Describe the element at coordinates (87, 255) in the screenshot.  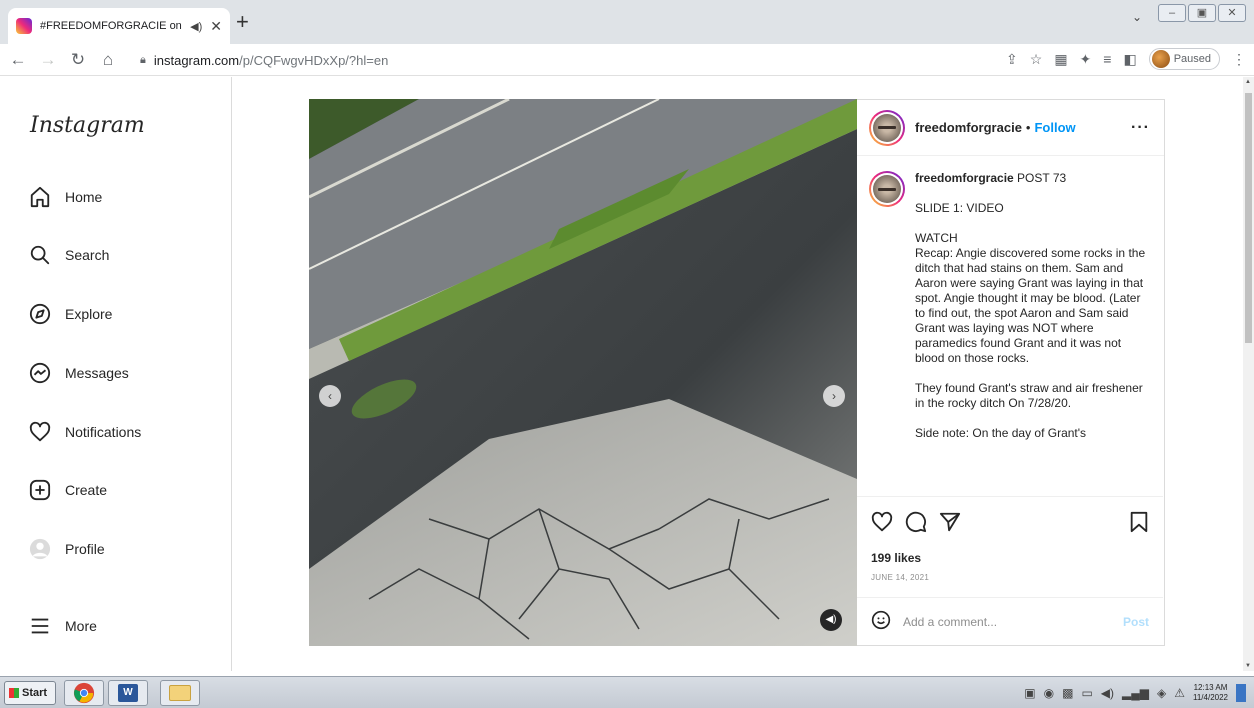
I see `sidebar-item-label: Search` at that location.